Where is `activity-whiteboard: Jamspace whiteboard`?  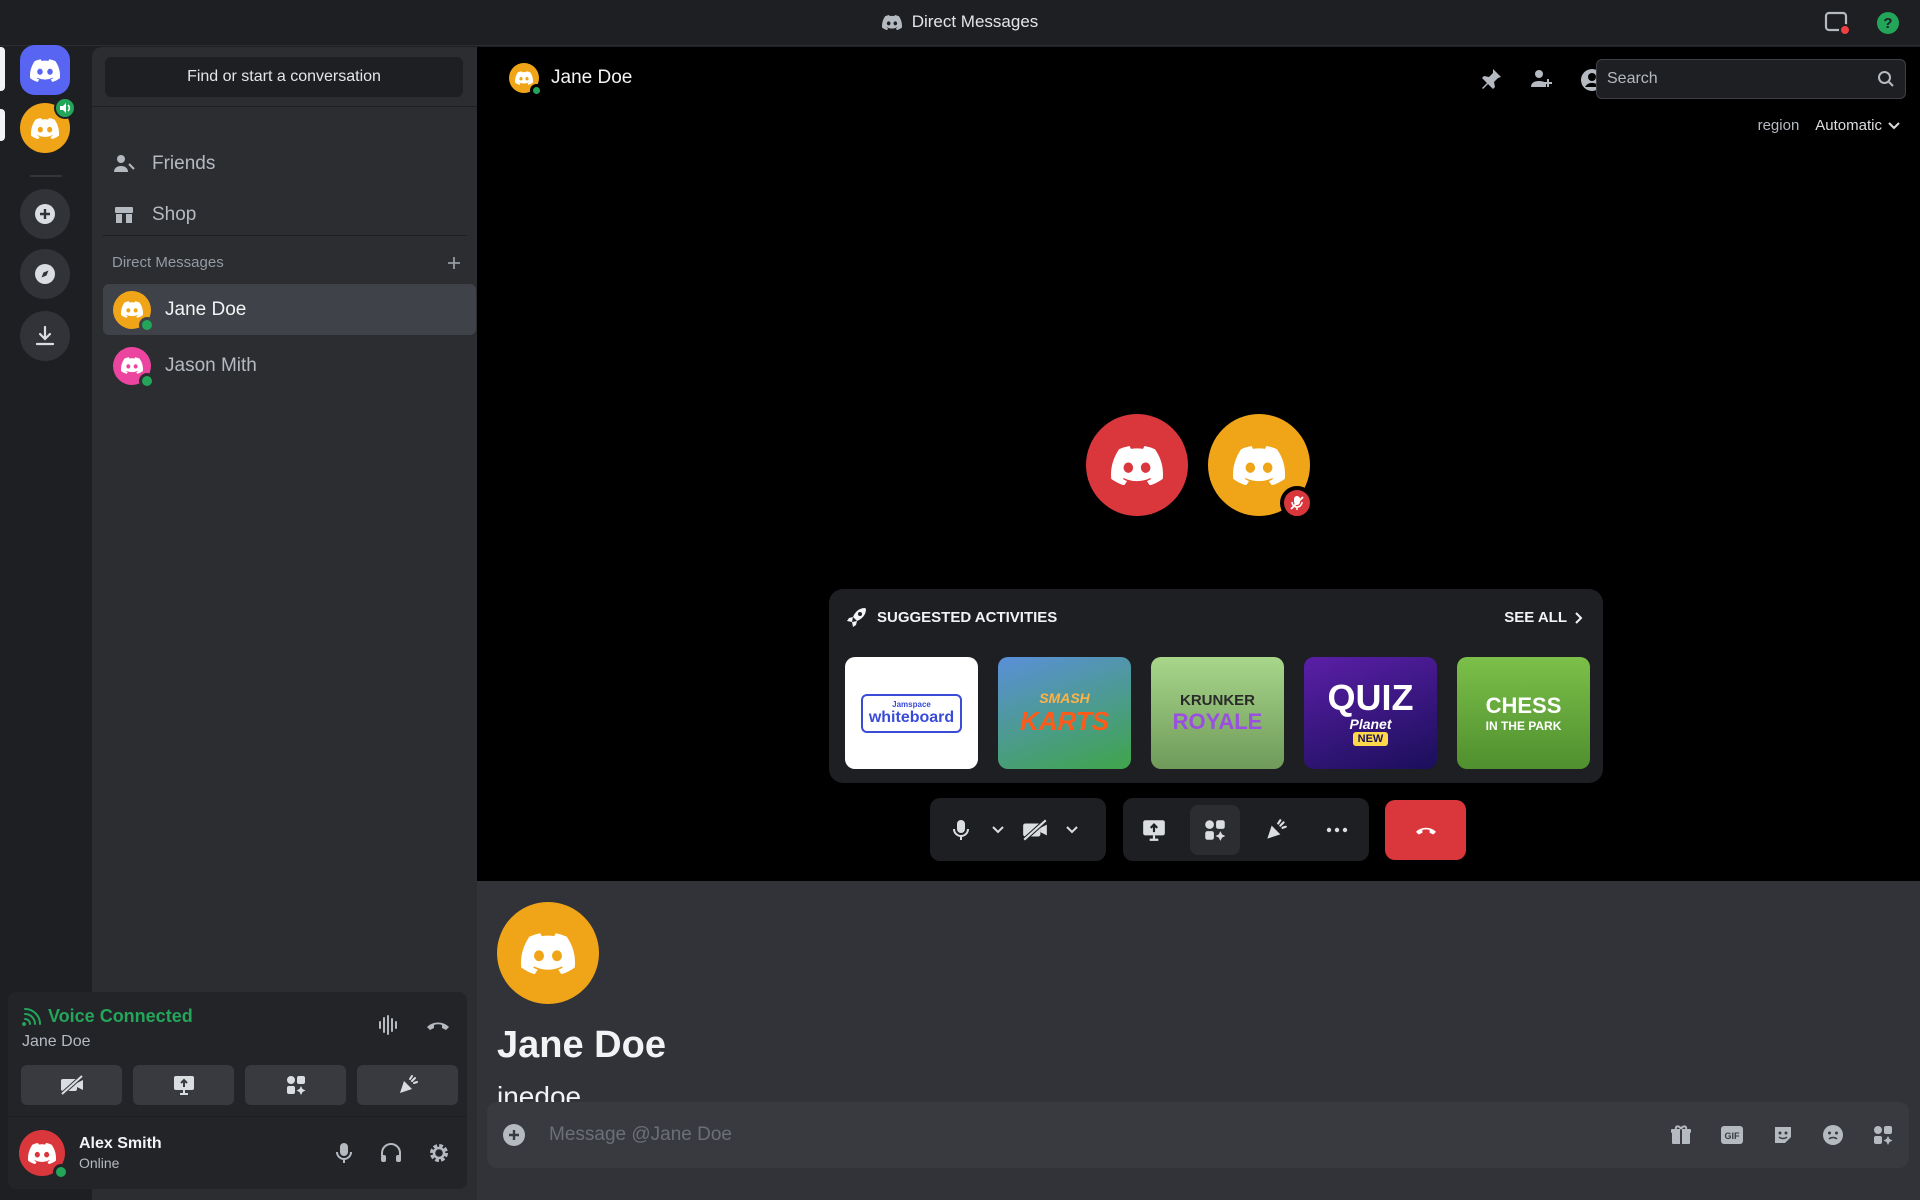 activity-whiteboard: Jamspace whiteboard is located at coordinates (911, 713).